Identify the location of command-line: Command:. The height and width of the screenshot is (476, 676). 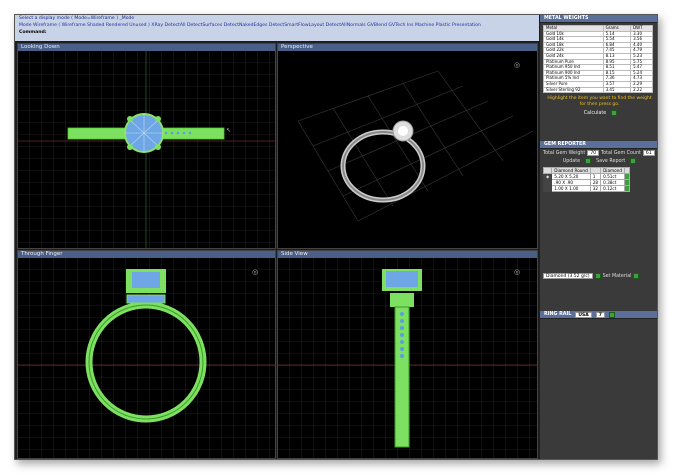
(277, 32).